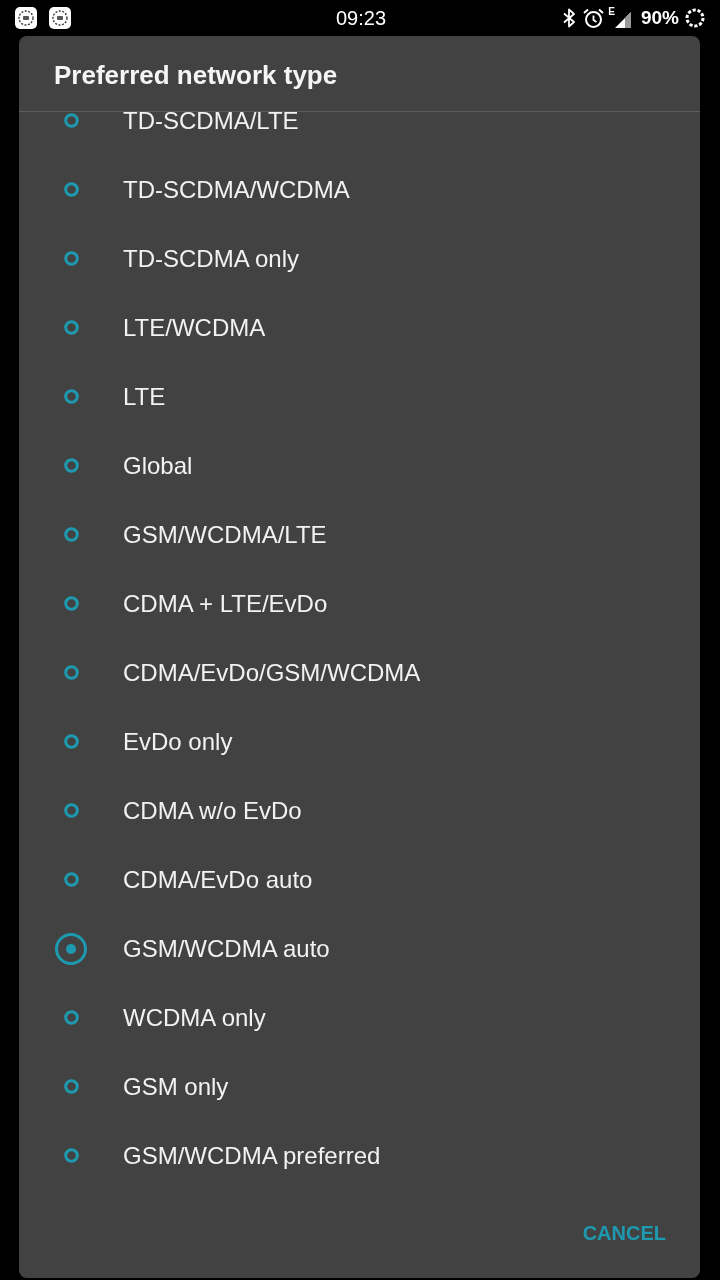 Image resolution: width=720 pixels, height=1280 pixels. I want to click on network-type-option: GSM/WCDMA auto, so click(359, 948).